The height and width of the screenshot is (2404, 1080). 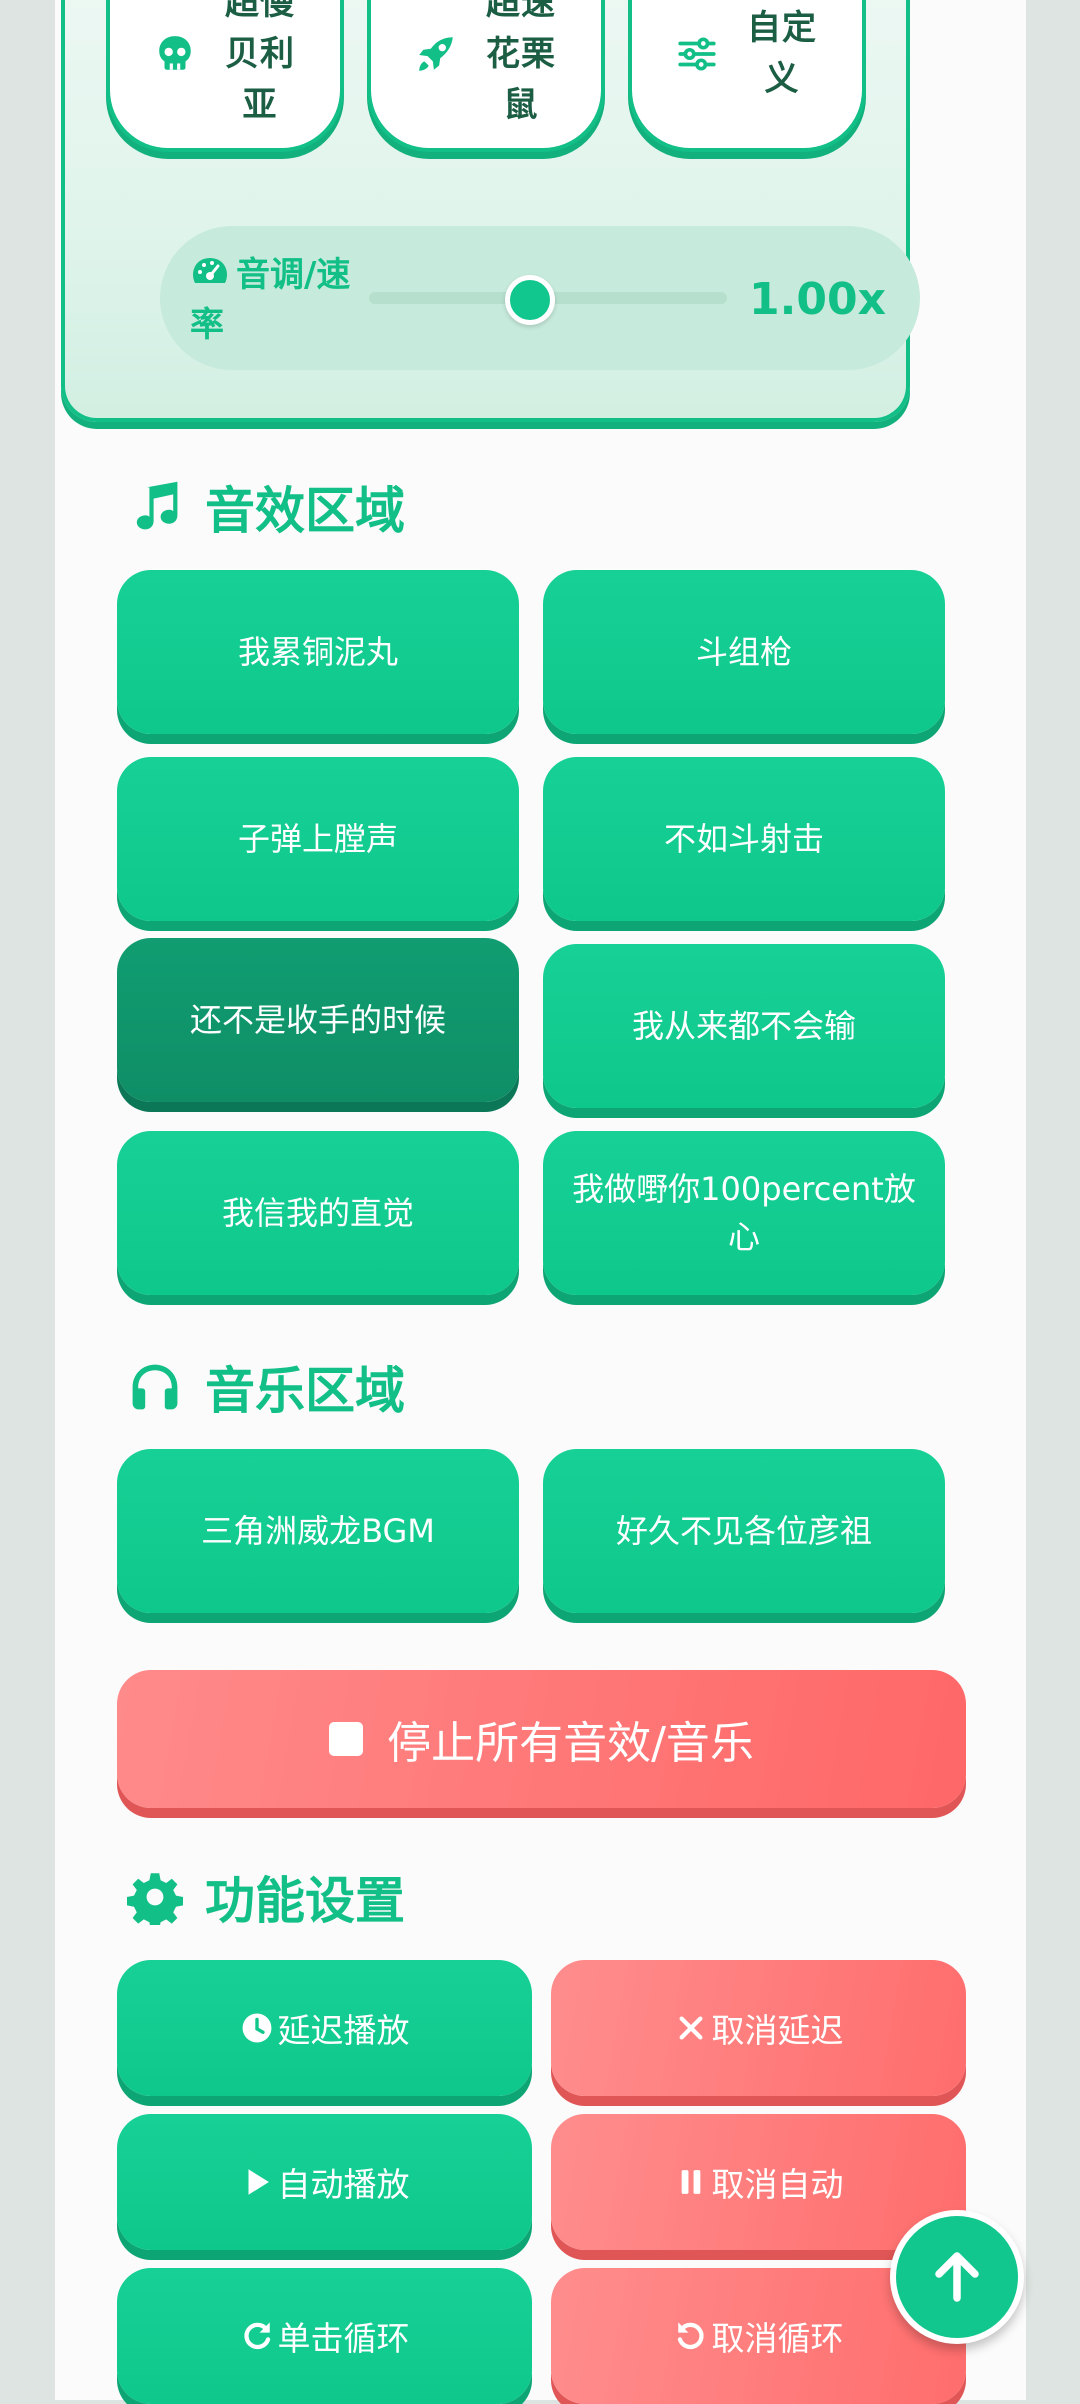 I want to click on gauge-icon, so click(x=210, y=270).